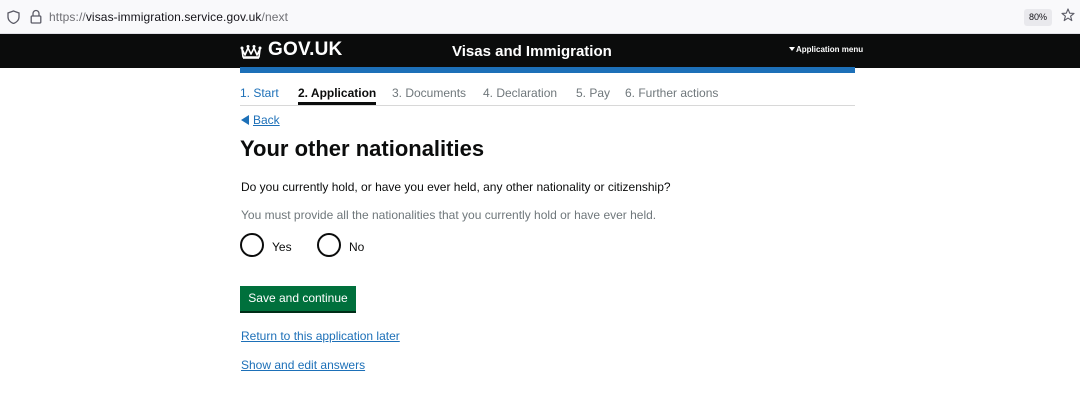 This screenshot has width=1080, height=401. Describe the element at coordinates (1038, 17) in the screenshot. I see `zoom-indicator: 80%` at that location.